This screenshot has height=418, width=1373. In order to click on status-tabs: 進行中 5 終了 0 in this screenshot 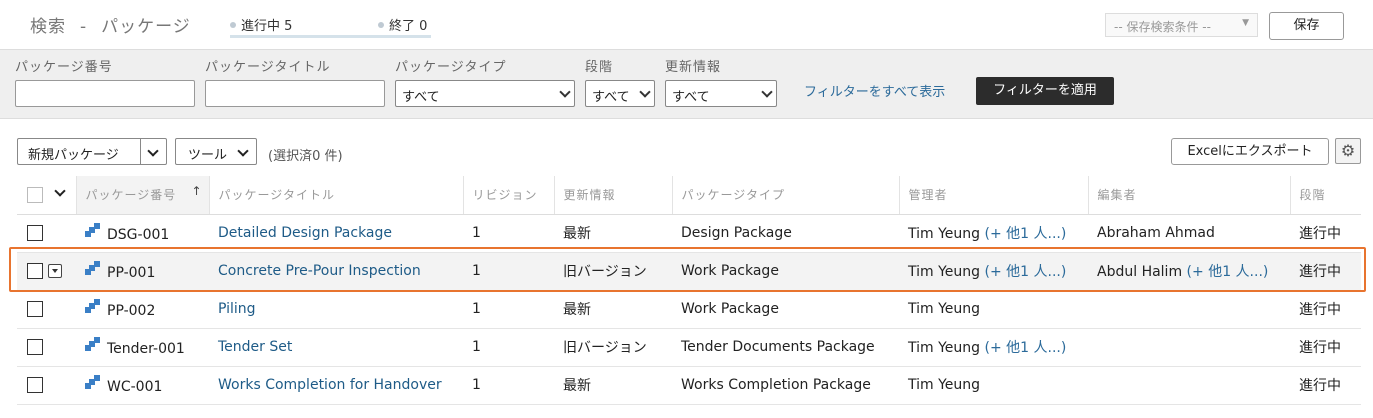, I will do `click(330, 26)`.